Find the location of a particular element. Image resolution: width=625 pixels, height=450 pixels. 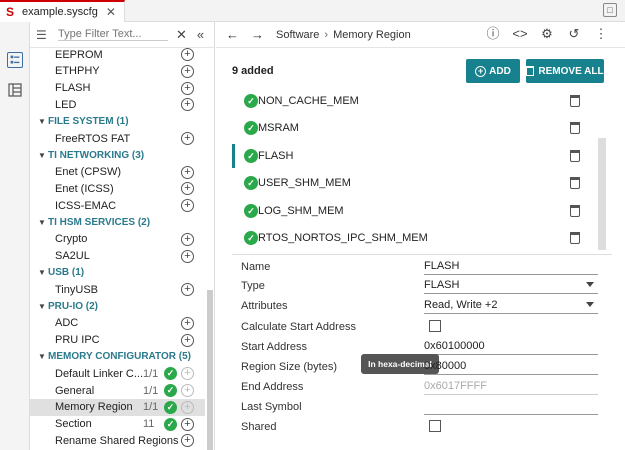

close-tab-icon: ✕ is located at coordinates (111, 12).